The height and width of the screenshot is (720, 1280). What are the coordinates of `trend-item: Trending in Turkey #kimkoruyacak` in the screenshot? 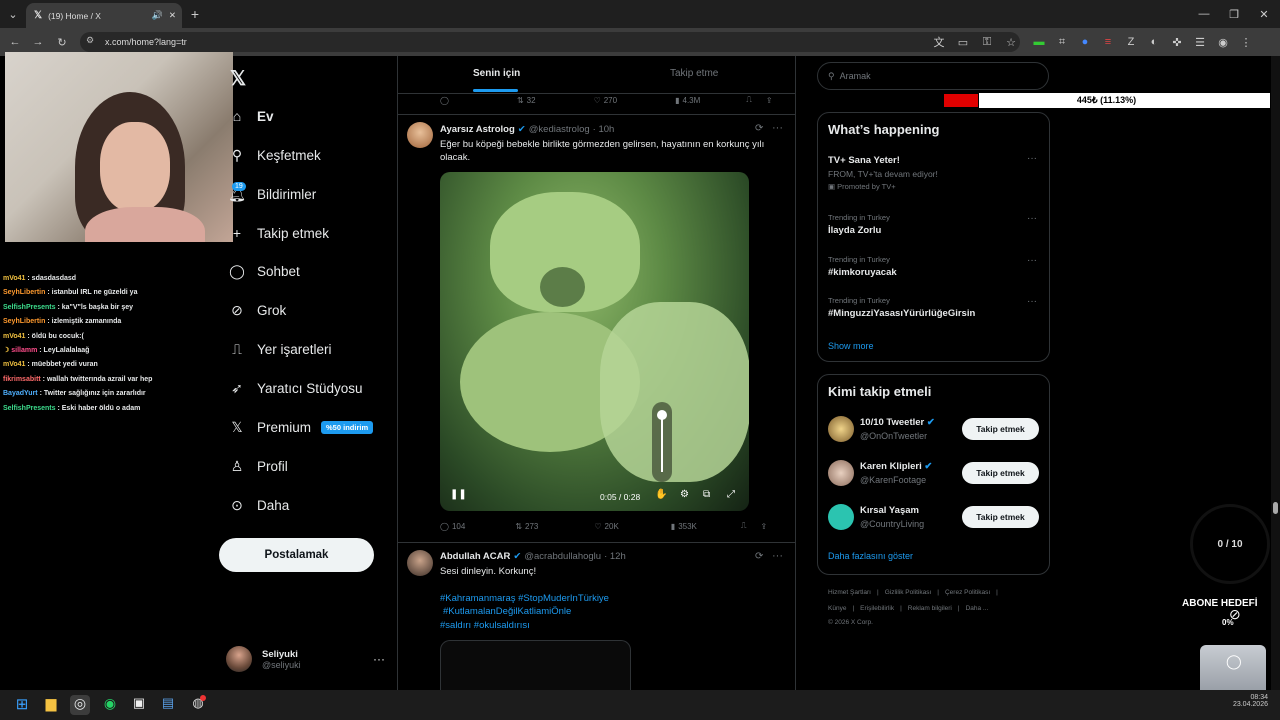 It's located at (862, 266).